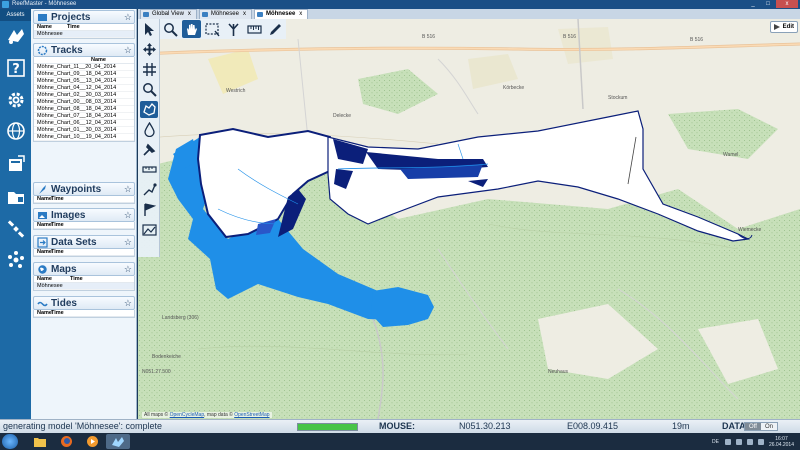 This screenshot has width=800, height=450. What do you see at coordinates (753, 4) in the screenshot?
I see `minimize-button: _` at bounding box center [753, 4].